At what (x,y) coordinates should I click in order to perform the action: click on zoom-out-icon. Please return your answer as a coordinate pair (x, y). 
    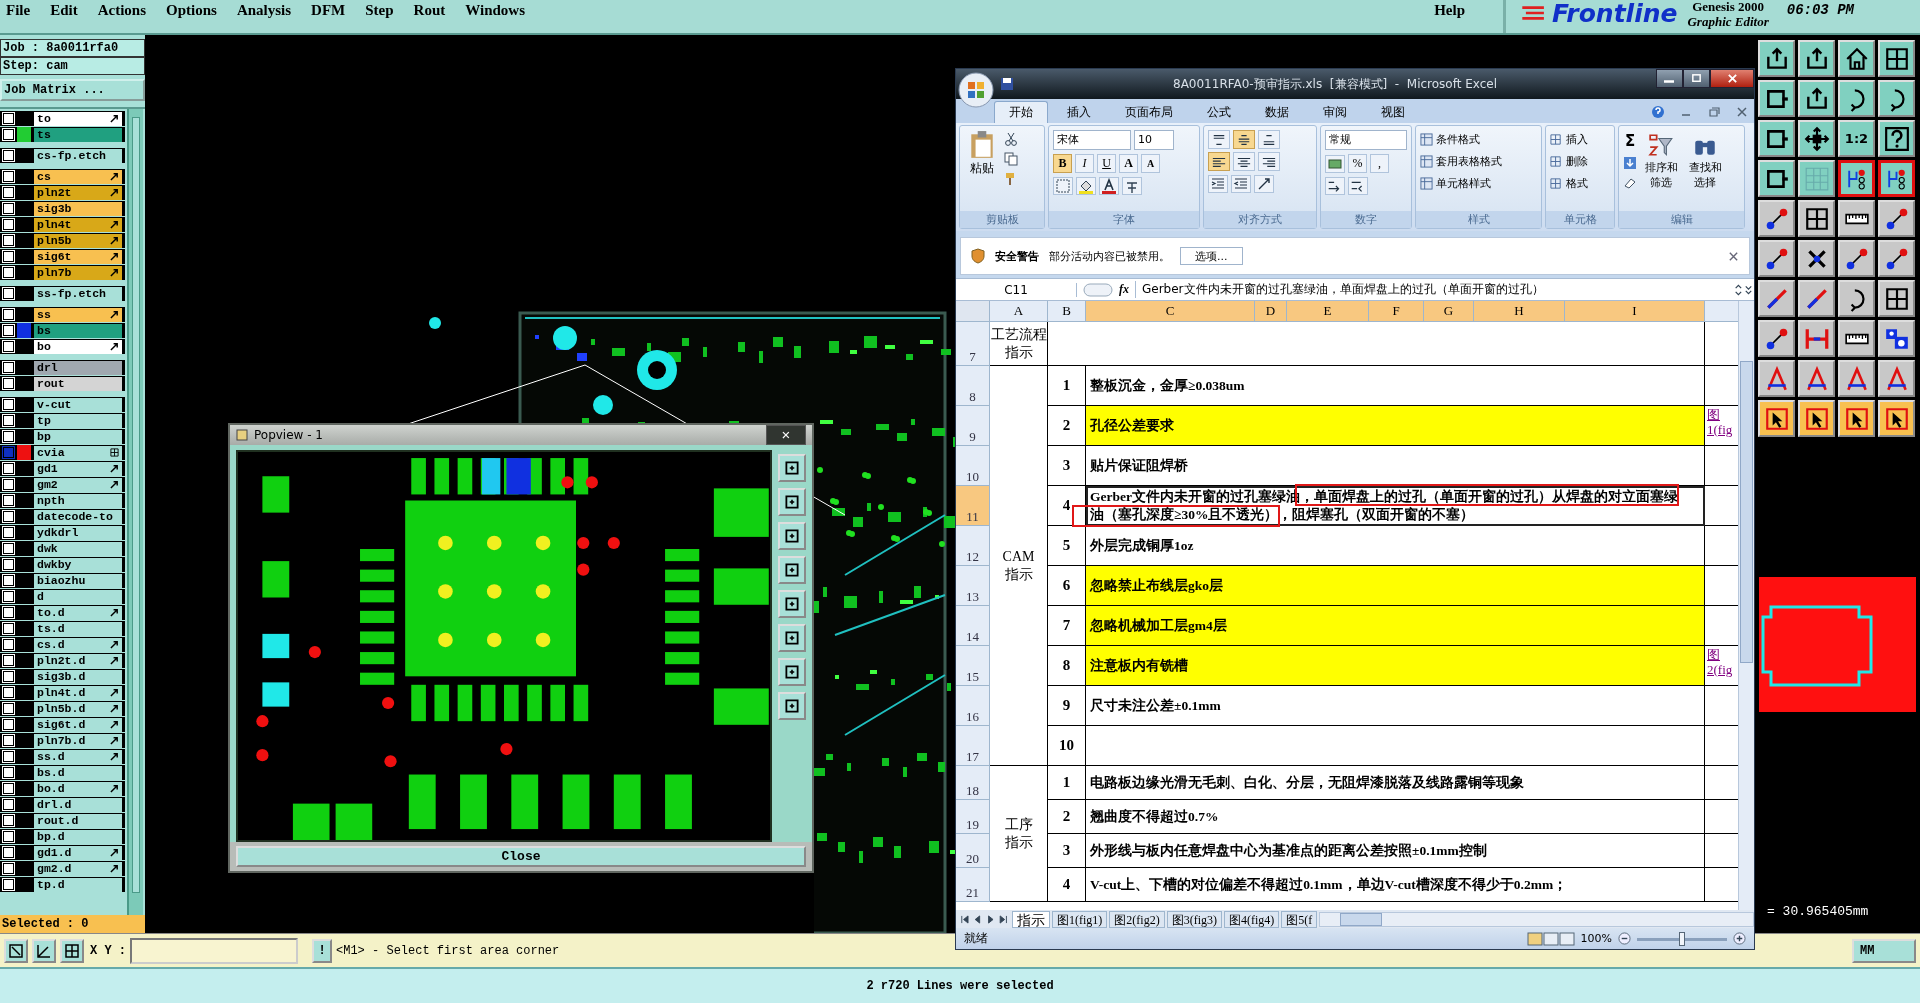
    Looking at the image, I should click on (1624, 938).